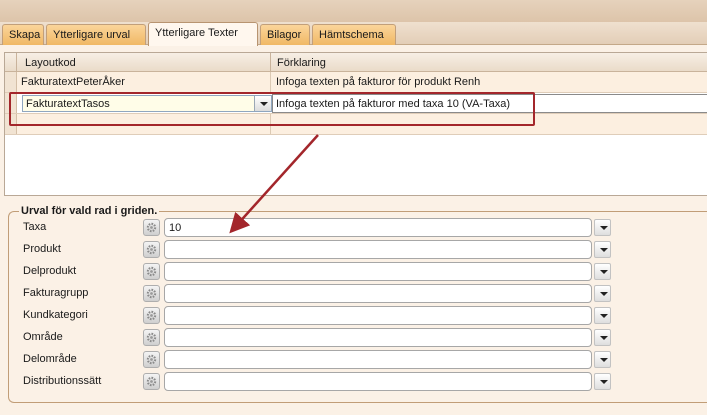 This screenshot has width=707, height=415. I want to click on cell-divider, so click(270, 82).